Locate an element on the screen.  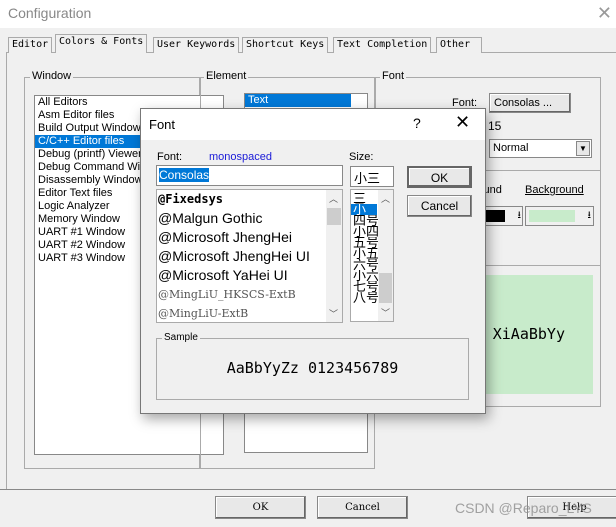
list-item: @Microsoft JhengHei UI is located at coordinates (249, 256).